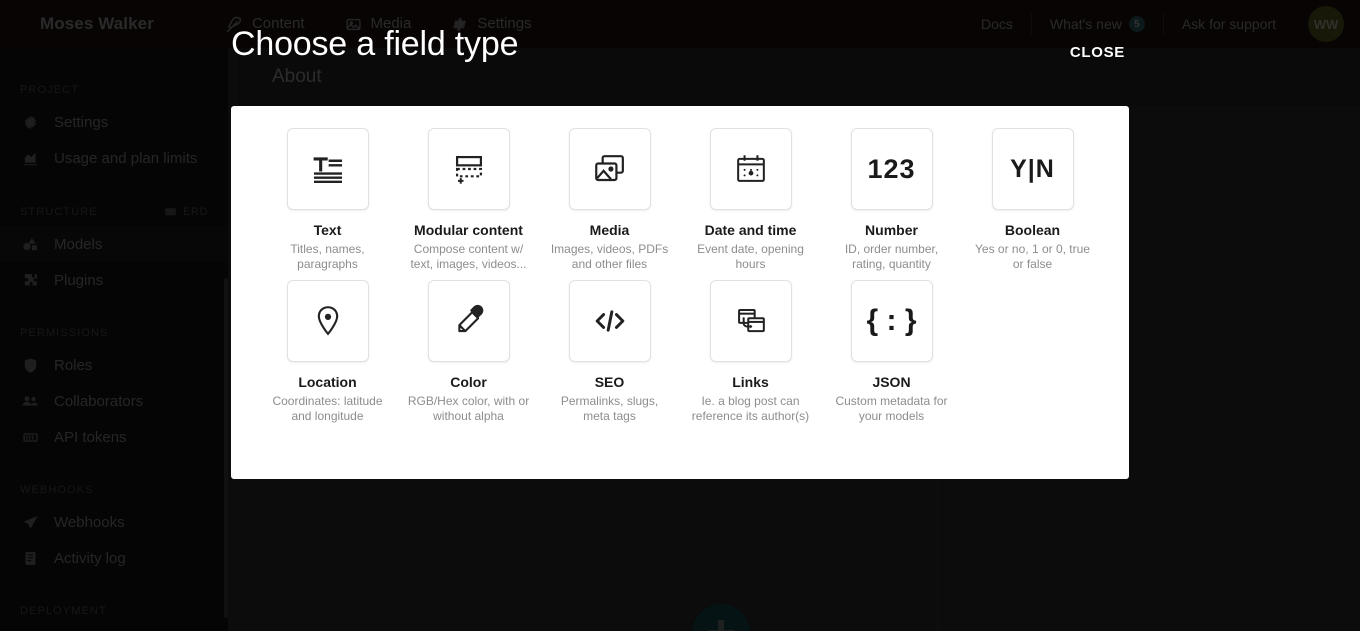  I want to click on field-type-desc: Yes or no, 1 or 0, true or false, so click(1032, 256).